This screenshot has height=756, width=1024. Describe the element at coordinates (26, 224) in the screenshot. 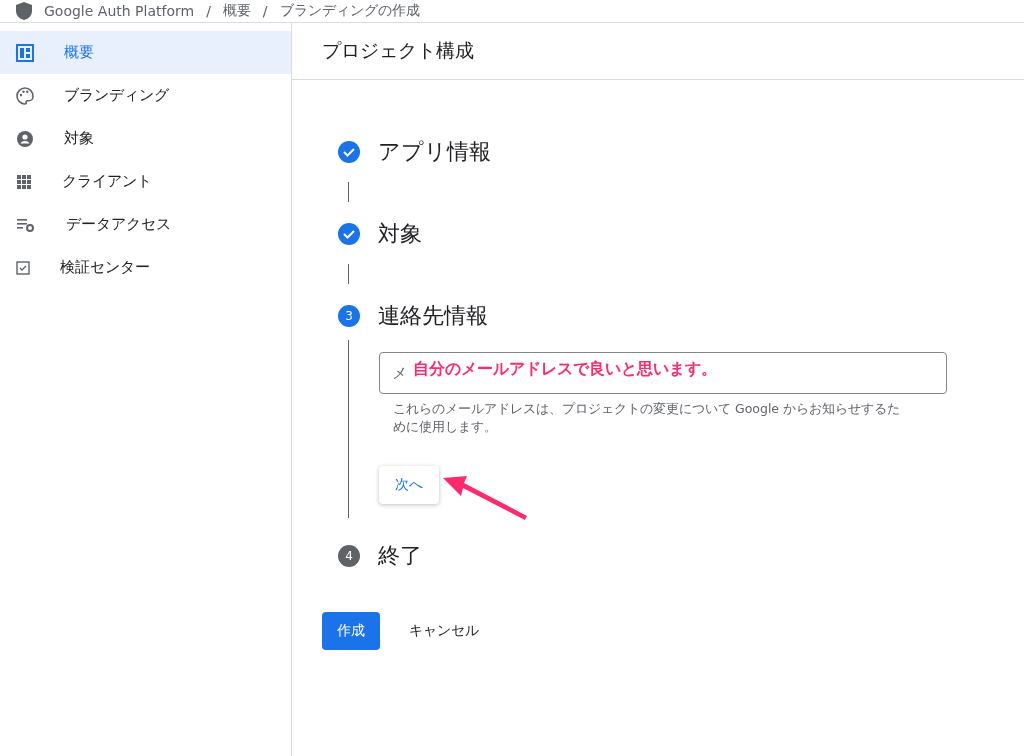

I see `list-gear-icon` at that location.